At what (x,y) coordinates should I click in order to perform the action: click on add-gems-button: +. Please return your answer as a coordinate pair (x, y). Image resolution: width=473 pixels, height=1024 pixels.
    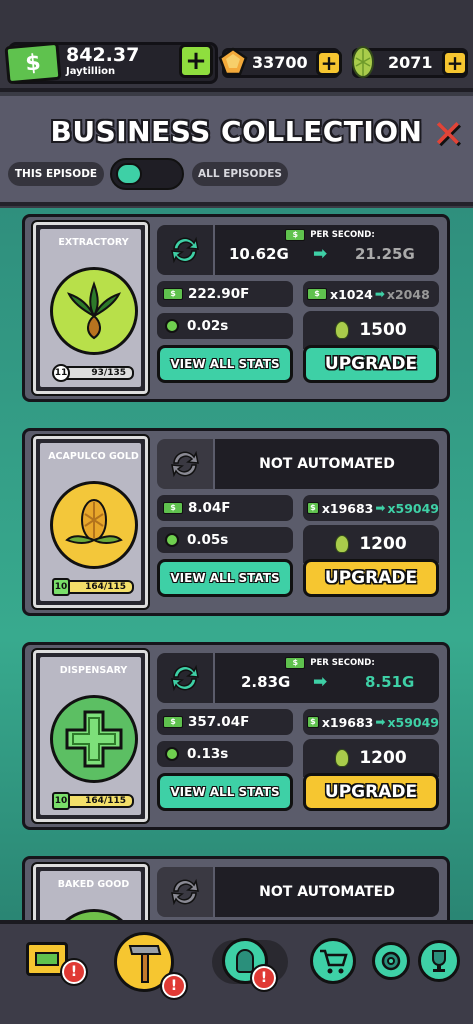
    Looking at the image, I should click on (329, 63).